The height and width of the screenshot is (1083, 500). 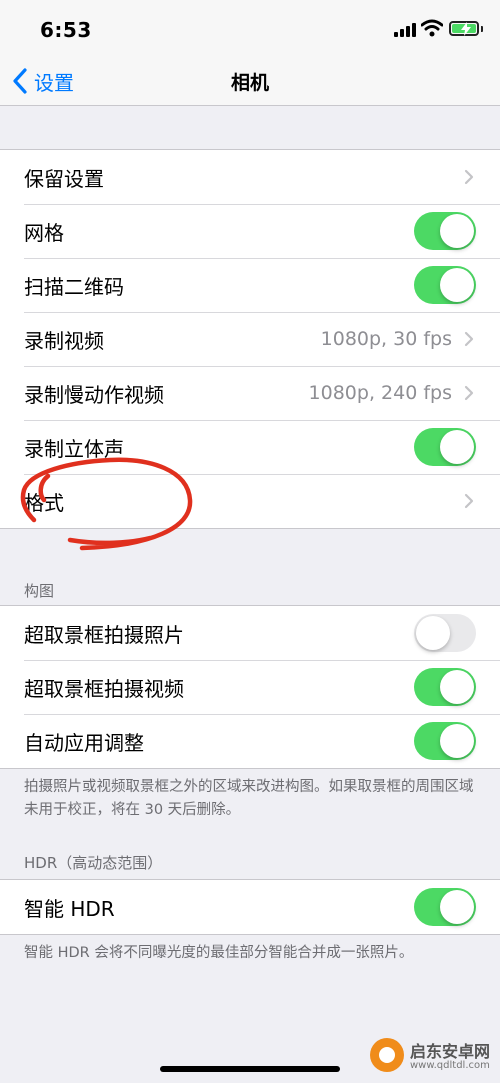 What do you see at coordinates (44, 232) in the screenshot?
I see `row-label: 网格` at bounding box center [44, 232].